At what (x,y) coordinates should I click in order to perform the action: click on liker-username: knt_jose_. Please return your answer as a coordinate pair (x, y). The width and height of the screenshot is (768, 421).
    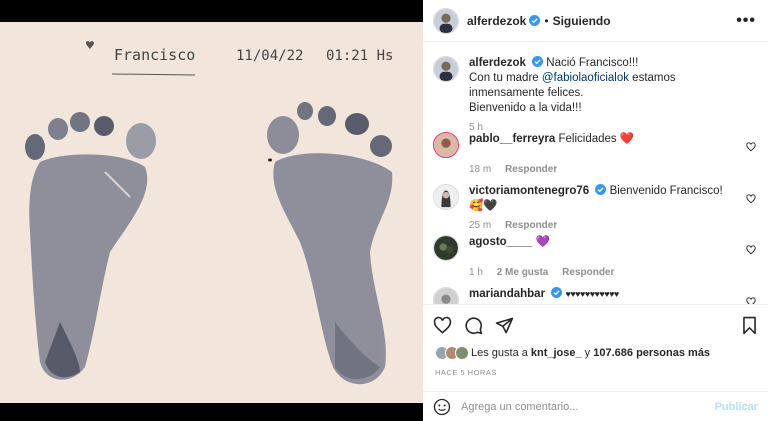
    Looking at the image, I should click on (556, 353).